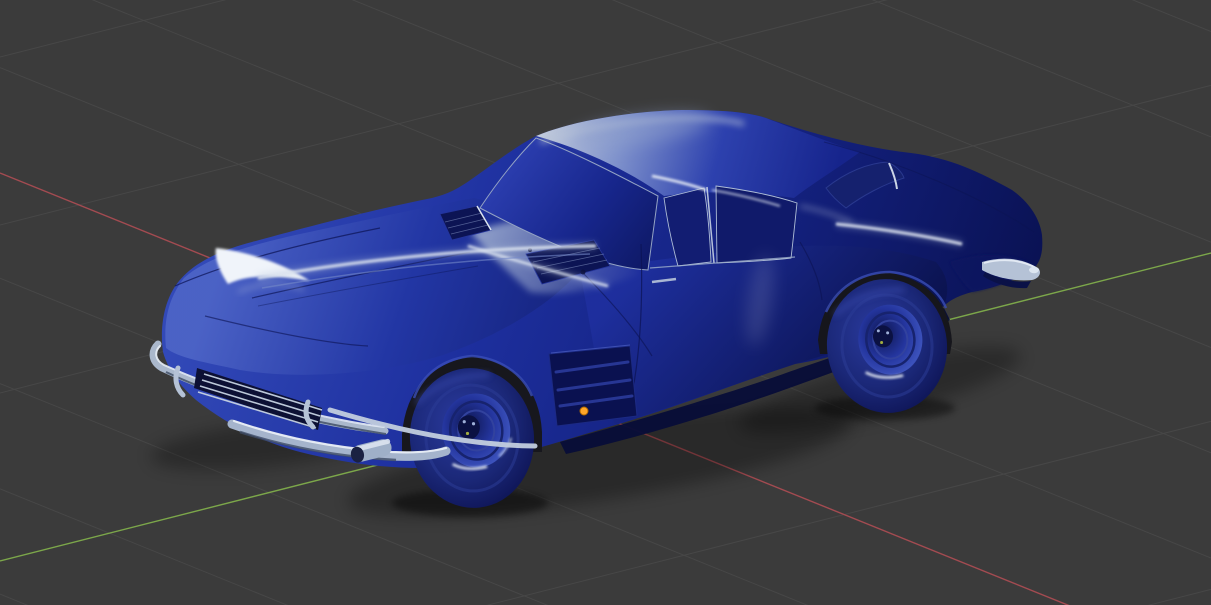 The image size is (1211, 605). I want to click on wiper-base-dot, so click(583, 272).